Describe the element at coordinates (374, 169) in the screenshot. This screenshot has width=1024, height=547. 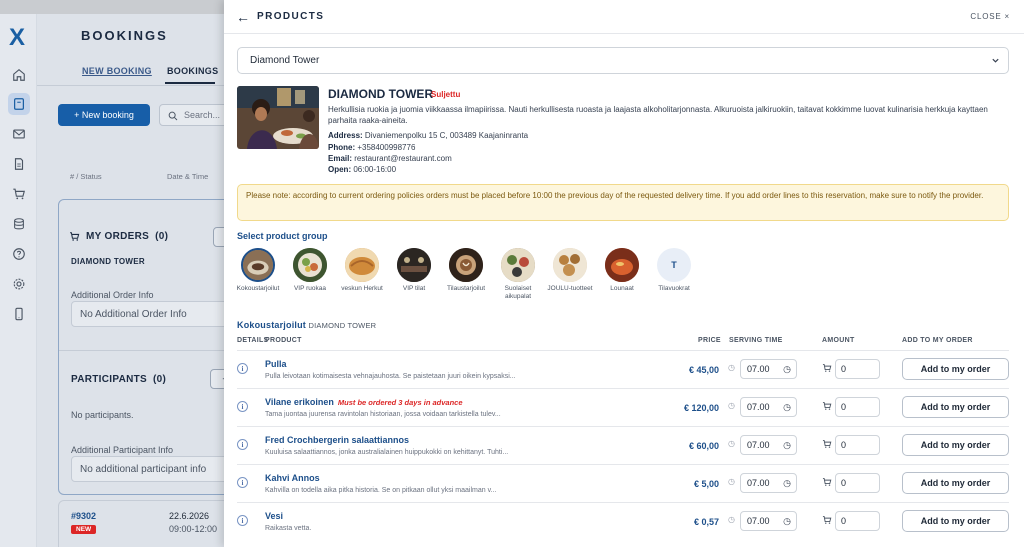
I see `open-value: 06:00-16:00` at that location.